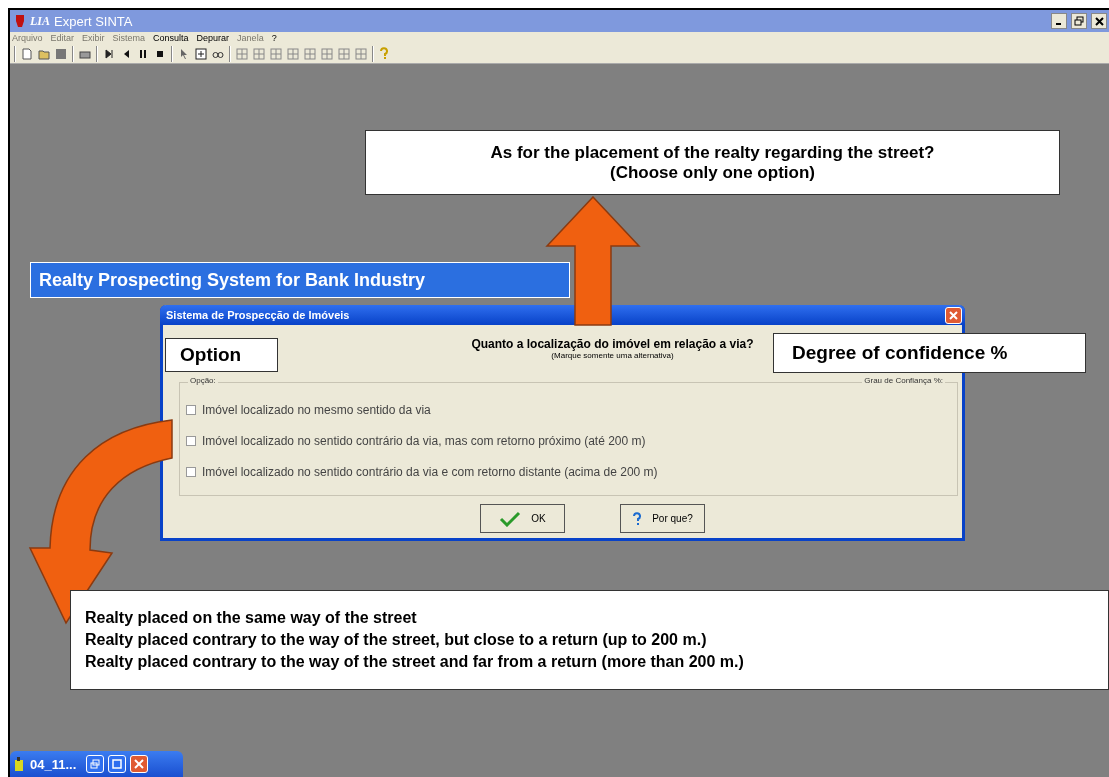 The width and height of the screenshot is (1109, 777). I want to click on restore-button, so click(1079, 21).